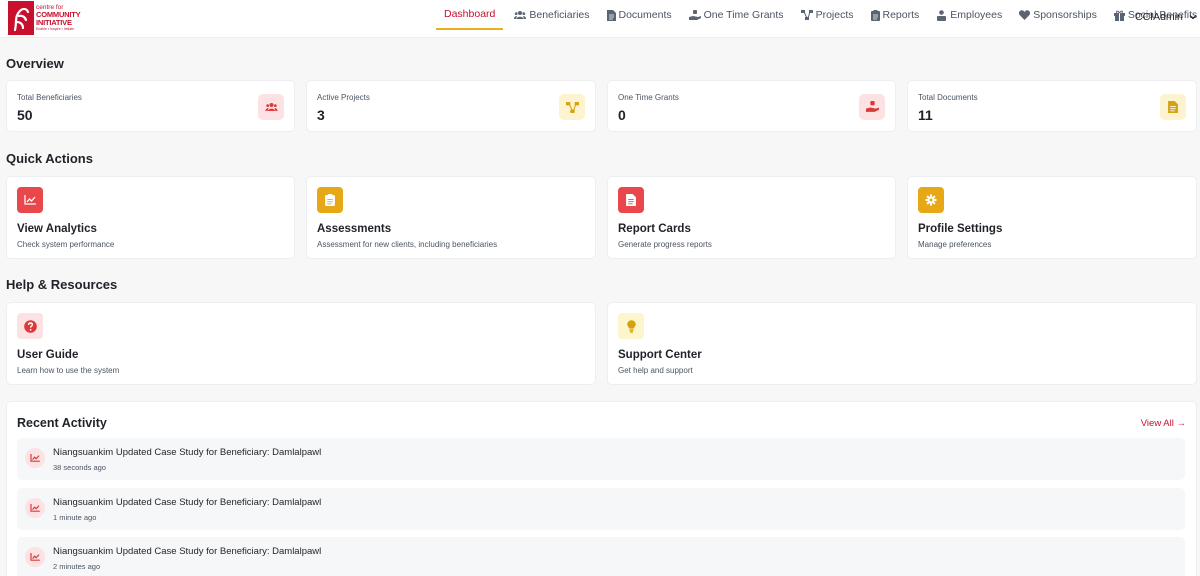 Image resolution: width=1200 pixels, height=576 pixels. I want to click on nav-one-time-grants: One Time Grants, so click(736, 15).